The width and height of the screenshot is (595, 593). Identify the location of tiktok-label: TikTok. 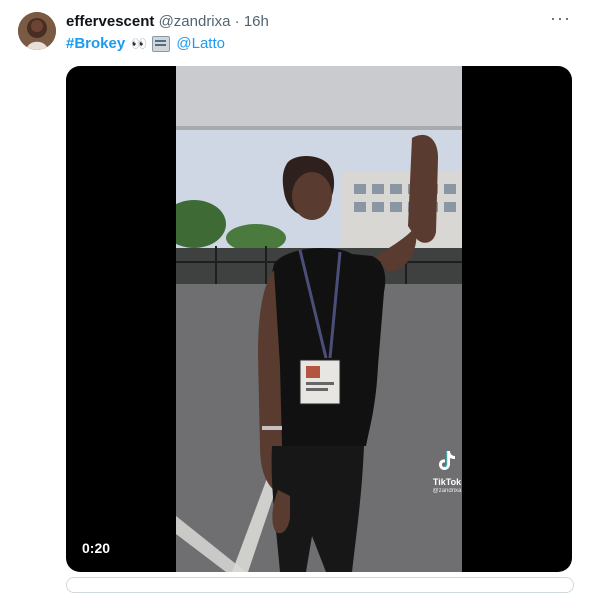
(447, 482).